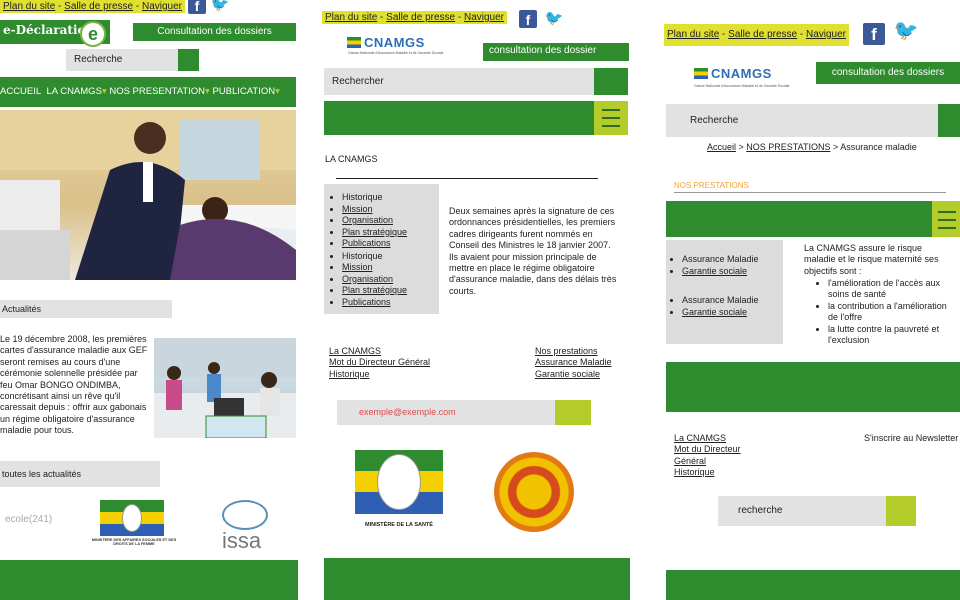 This screenshot has width=960, height=600. What do you see at coordinates (55, 33) in the screenshot?
I see `edeclaration-button: e-Déclaration e` at bounding box center [55, 33].